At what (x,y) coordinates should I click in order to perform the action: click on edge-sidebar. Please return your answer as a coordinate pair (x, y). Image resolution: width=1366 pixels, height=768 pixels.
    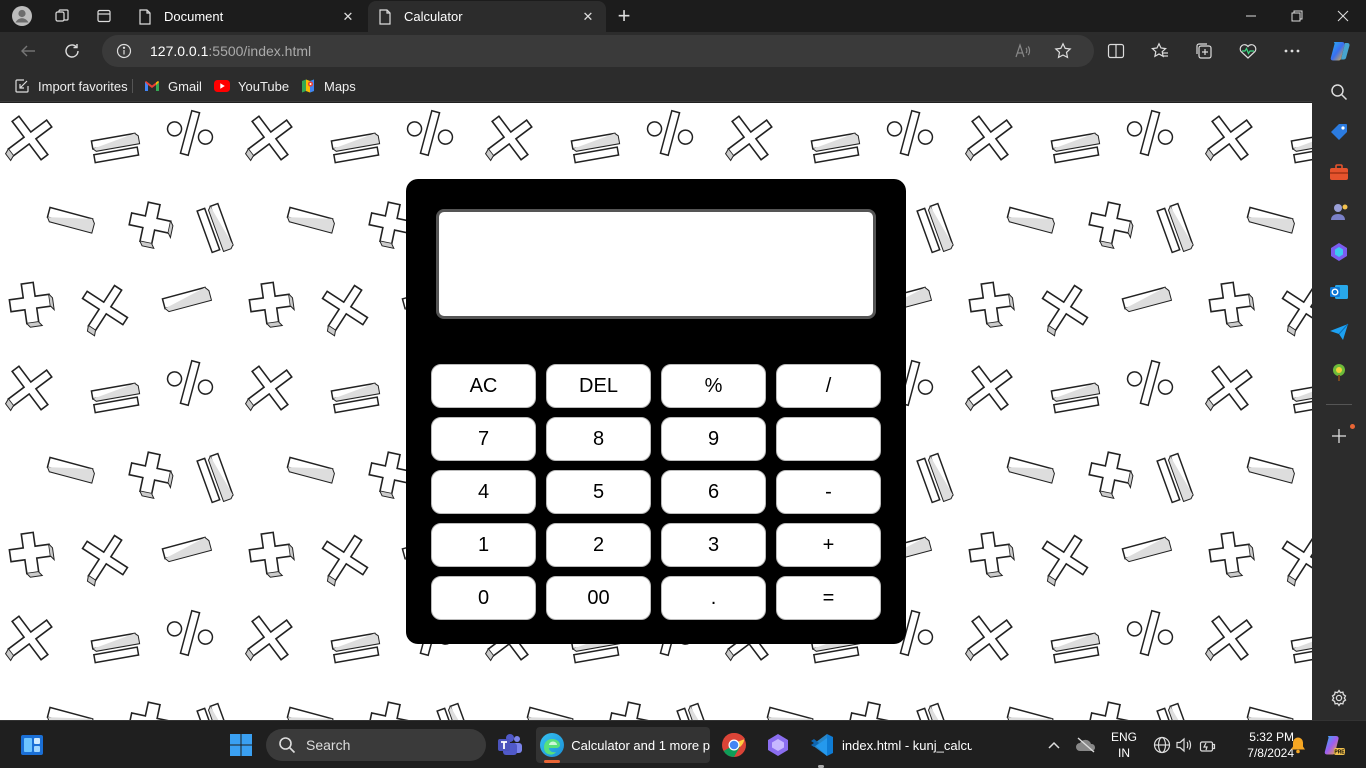
    Looking at the image, I should click on (1339, 395).